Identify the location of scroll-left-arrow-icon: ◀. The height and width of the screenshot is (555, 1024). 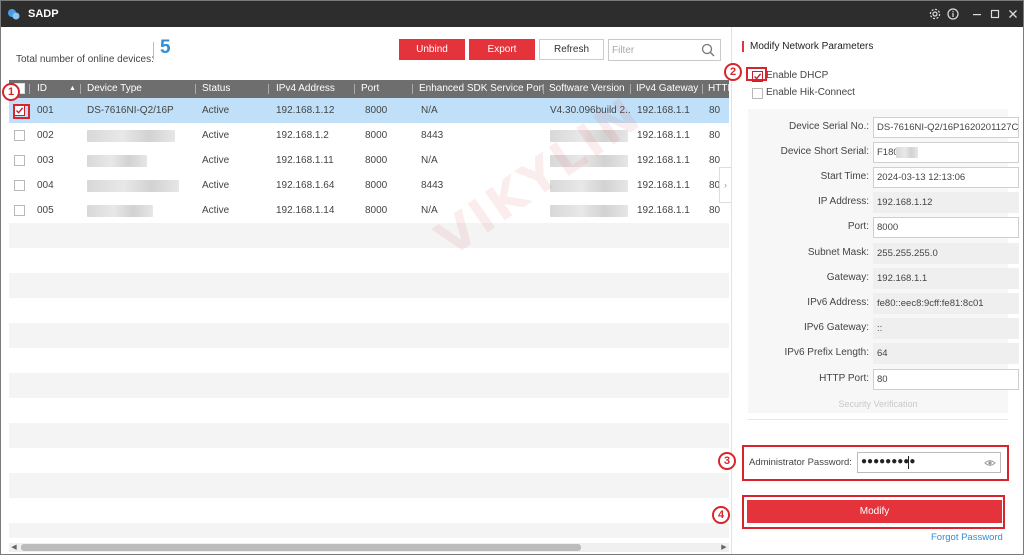
(14, 547).